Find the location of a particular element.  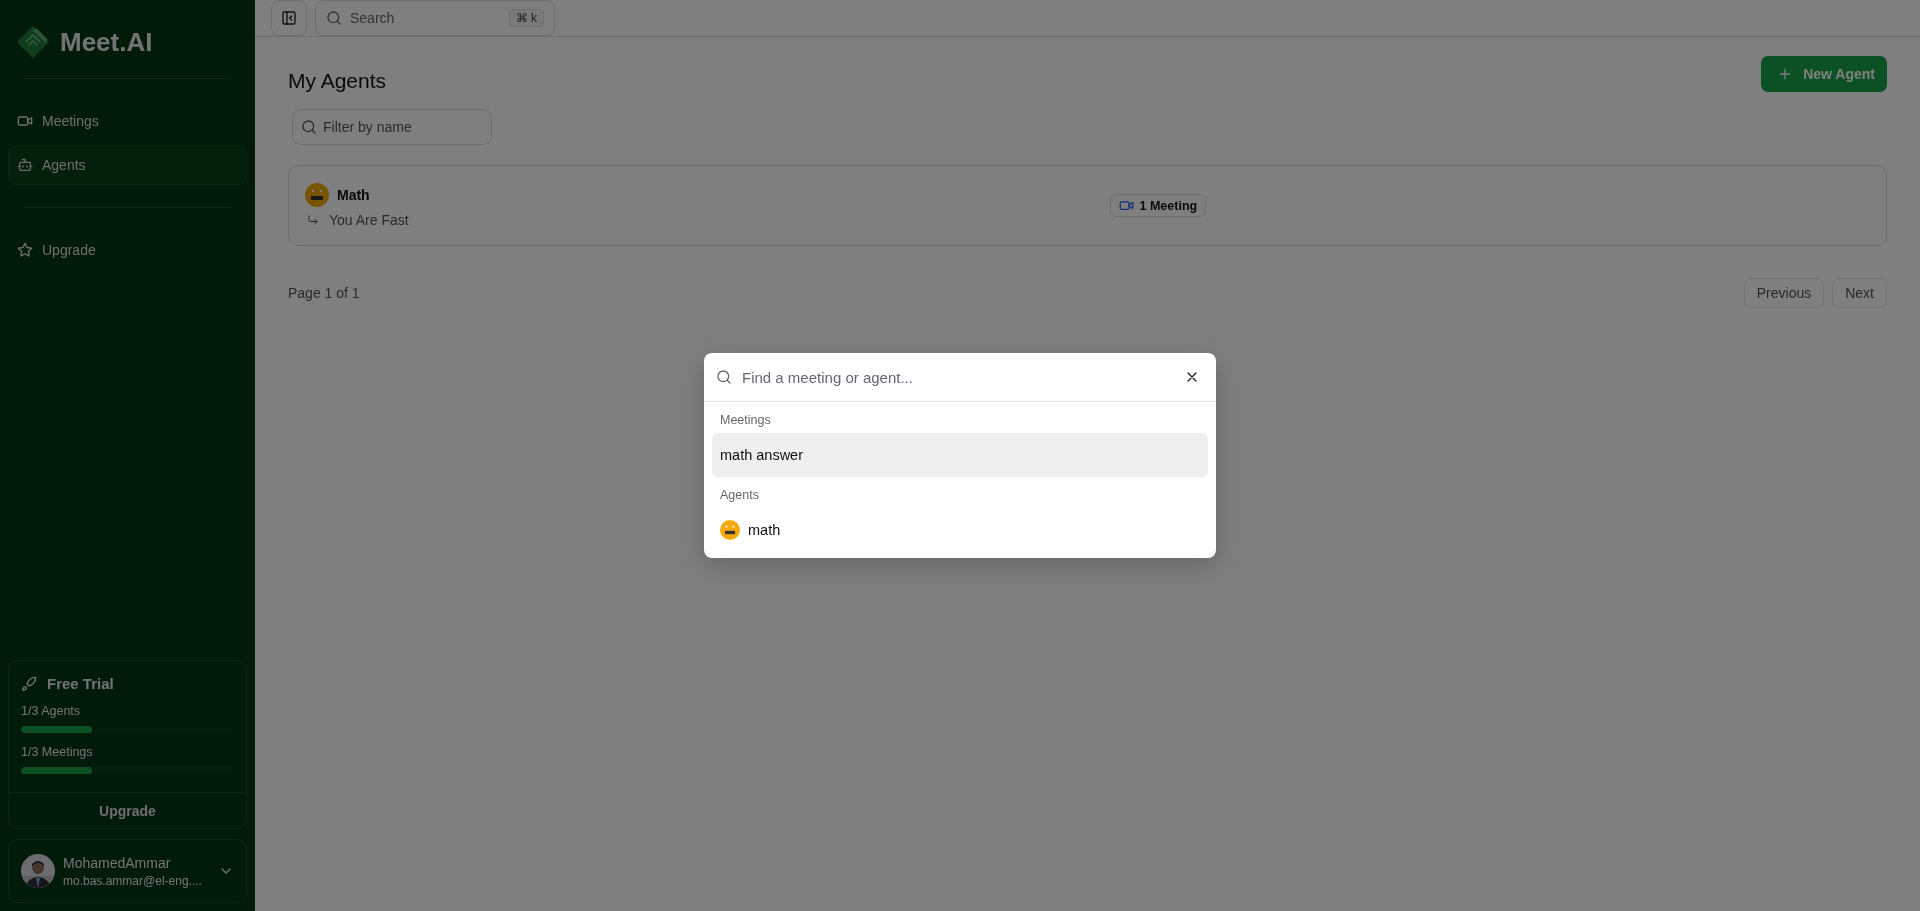

sidebar-toggle-button is located at coordinates (289, 18).